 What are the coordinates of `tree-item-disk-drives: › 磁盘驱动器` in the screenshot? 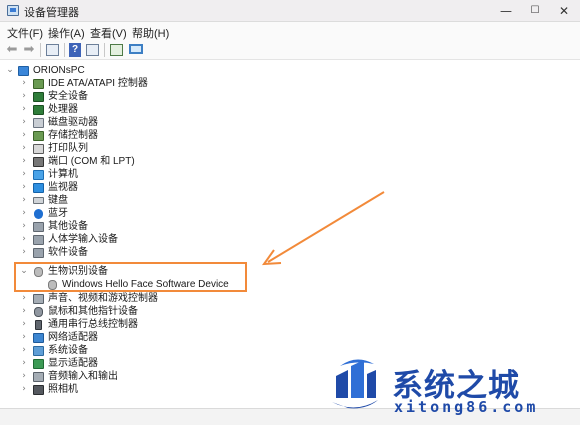 It's located at (120, 122).